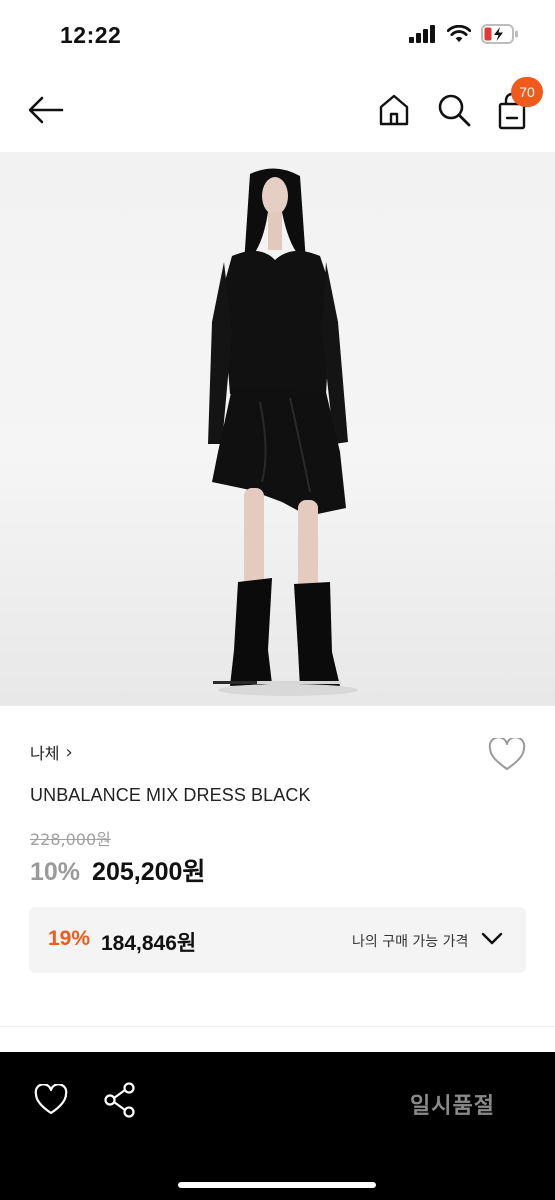 The width and height of the screenshot is (555, 1200). What do you see at coordinates (91, 35) in the screenshot?
I see `status-time: 12:22` at bounding box center [91, 35].